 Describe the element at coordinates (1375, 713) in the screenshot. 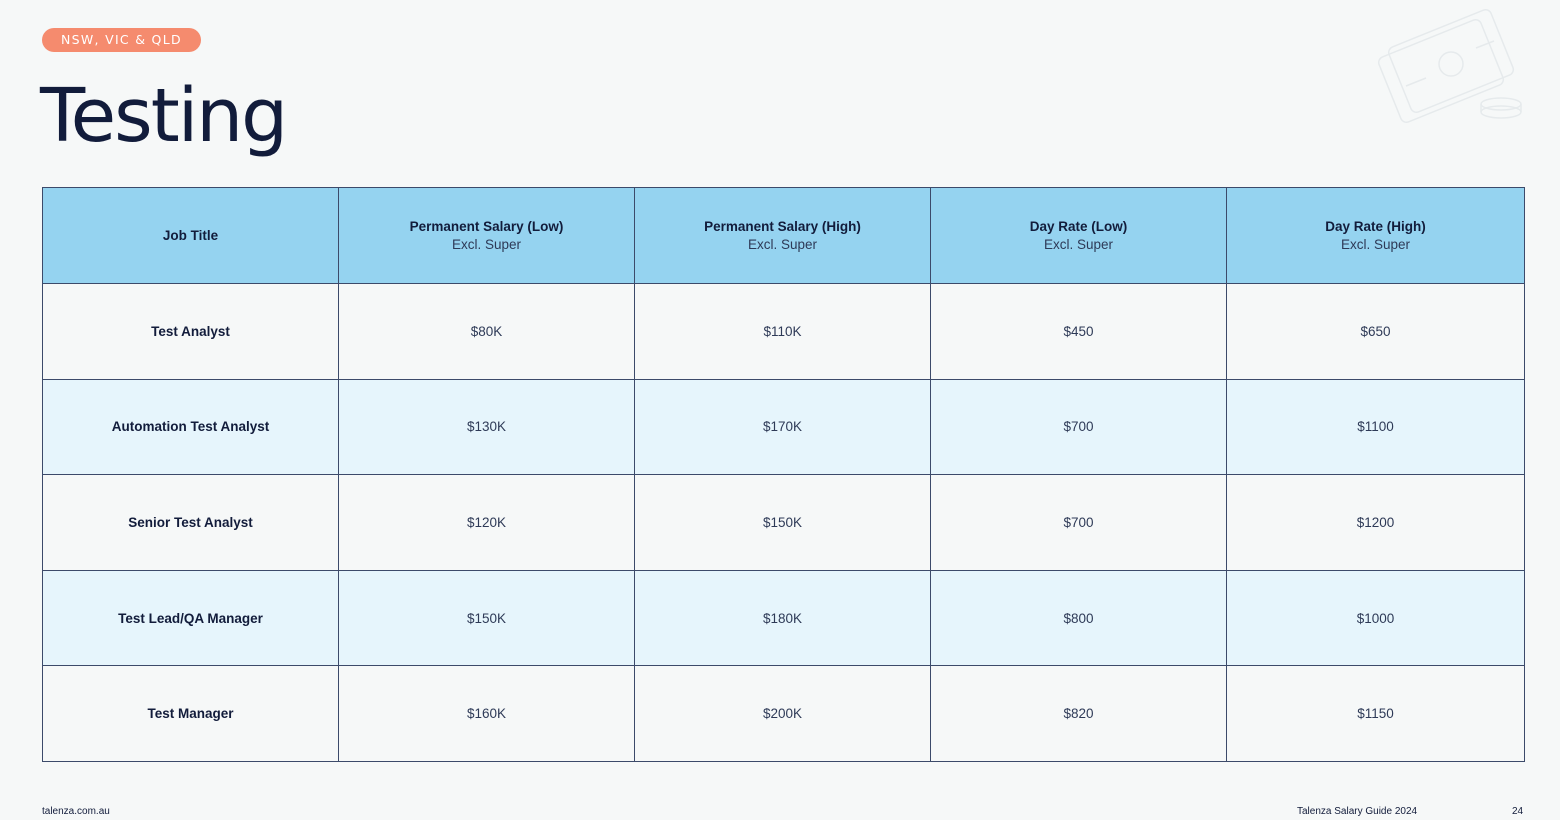

I see `day-high-cell: $1150` at that location.